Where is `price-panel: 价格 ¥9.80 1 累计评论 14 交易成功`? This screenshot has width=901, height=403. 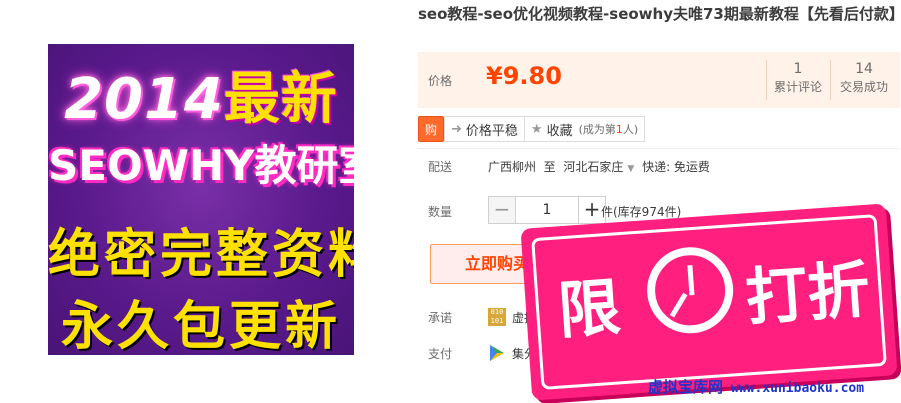 price-panel: 价格 ¥9.80 1 累计评论 14 交易成功 is located at coordinates (659, 80).